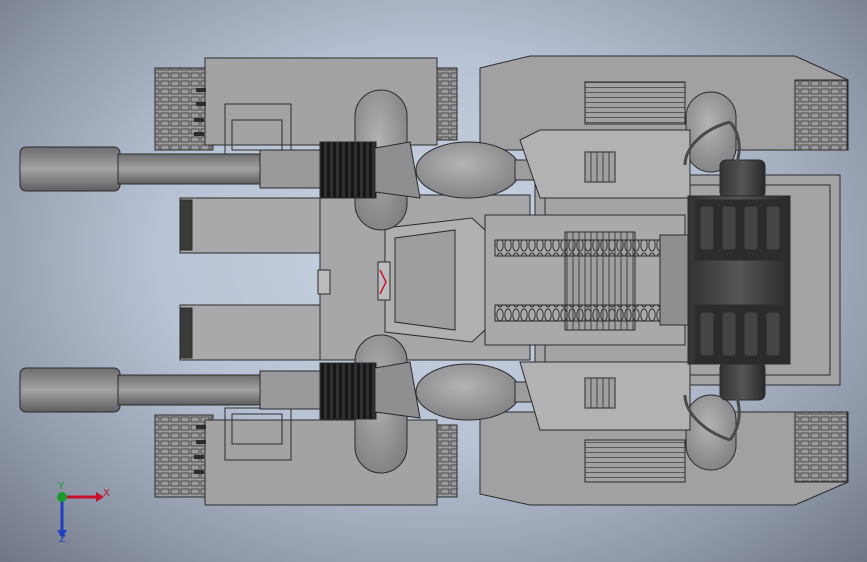 The height and width of the screenshot is (562, 867). I want to click on z-axis-label: Z, so click(62, 539).